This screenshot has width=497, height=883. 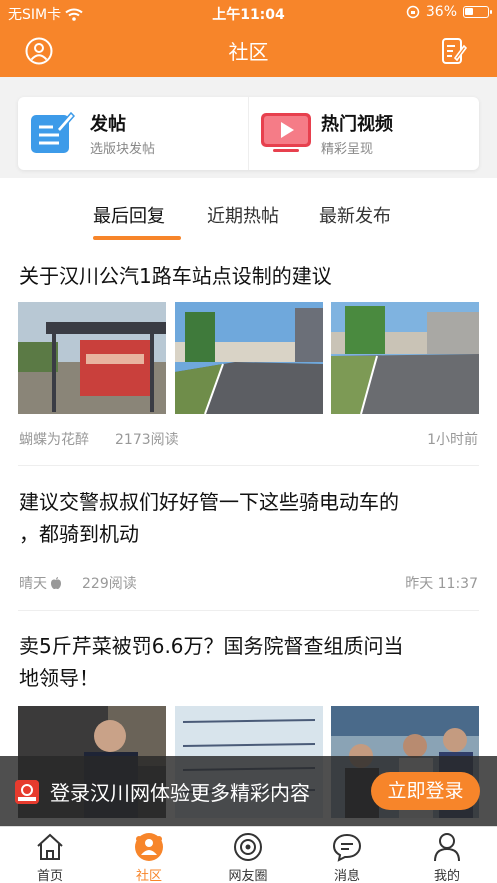 What do you see at coordinates (441, 12) in the screenshot?
I see `battery-percent: 36%` at bounding box center [441, 12].